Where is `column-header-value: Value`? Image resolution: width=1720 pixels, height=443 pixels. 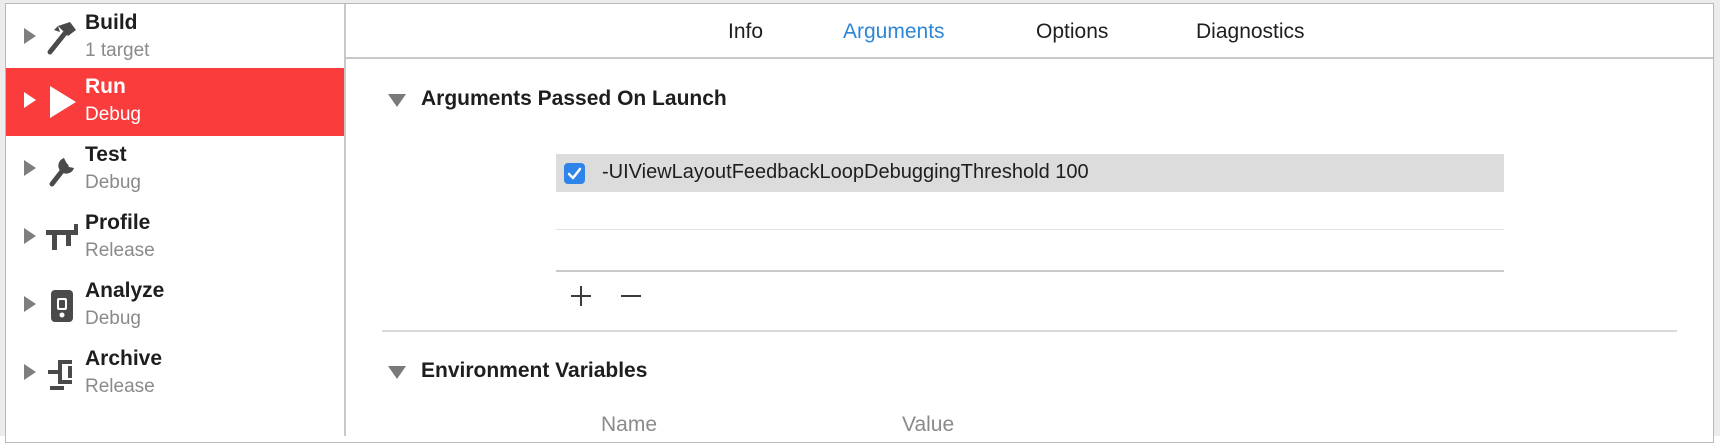
column-header-value: Value is located at coordinates (928, 425).